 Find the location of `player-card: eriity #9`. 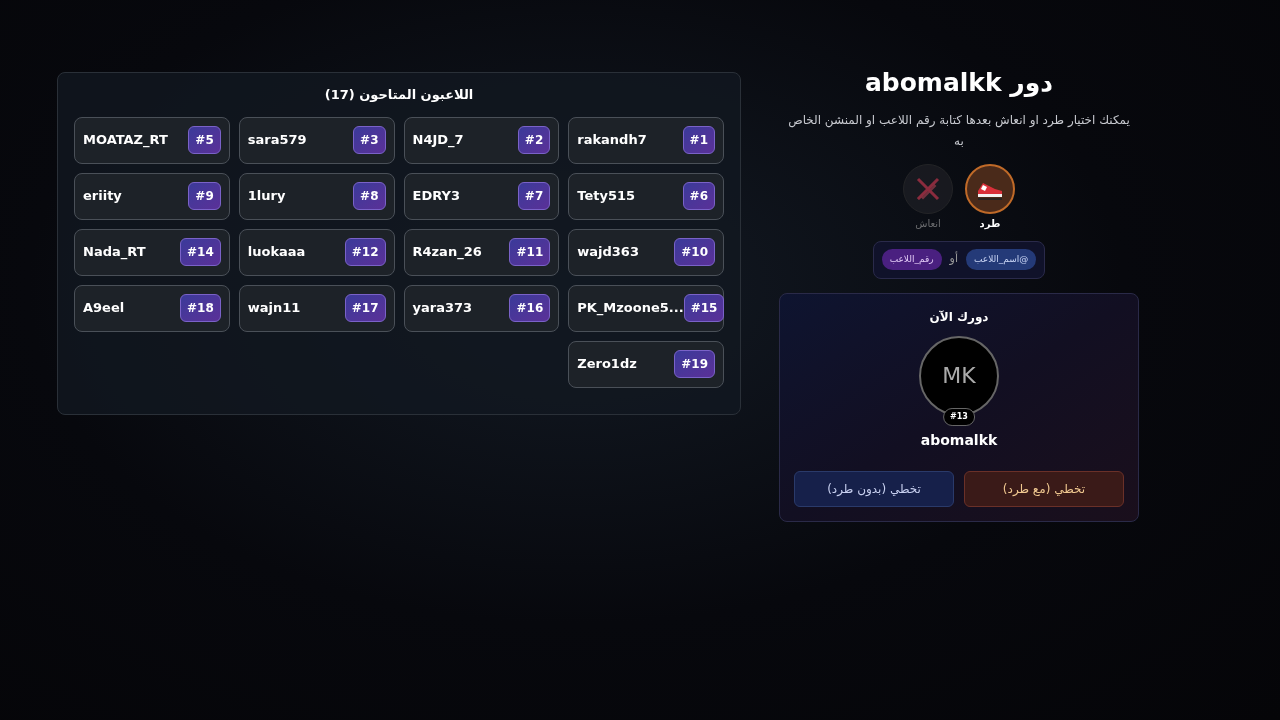

player-card: eriity #9 is located at coordinates (152, 196).